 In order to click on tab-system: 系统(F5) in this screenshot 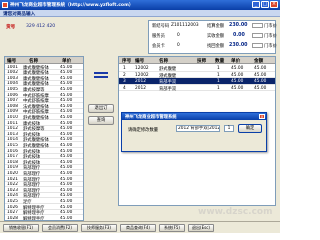, I will do `click(172, 228)`.